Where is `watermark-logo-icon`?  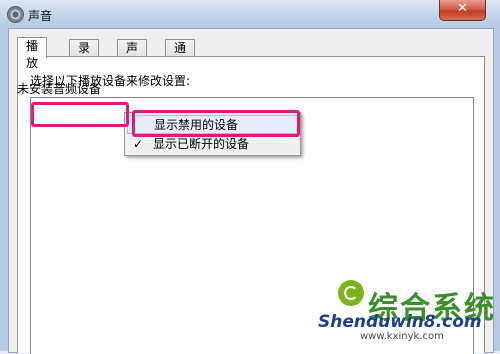
watermark-logo-icon is located at coordinates (351, 293).